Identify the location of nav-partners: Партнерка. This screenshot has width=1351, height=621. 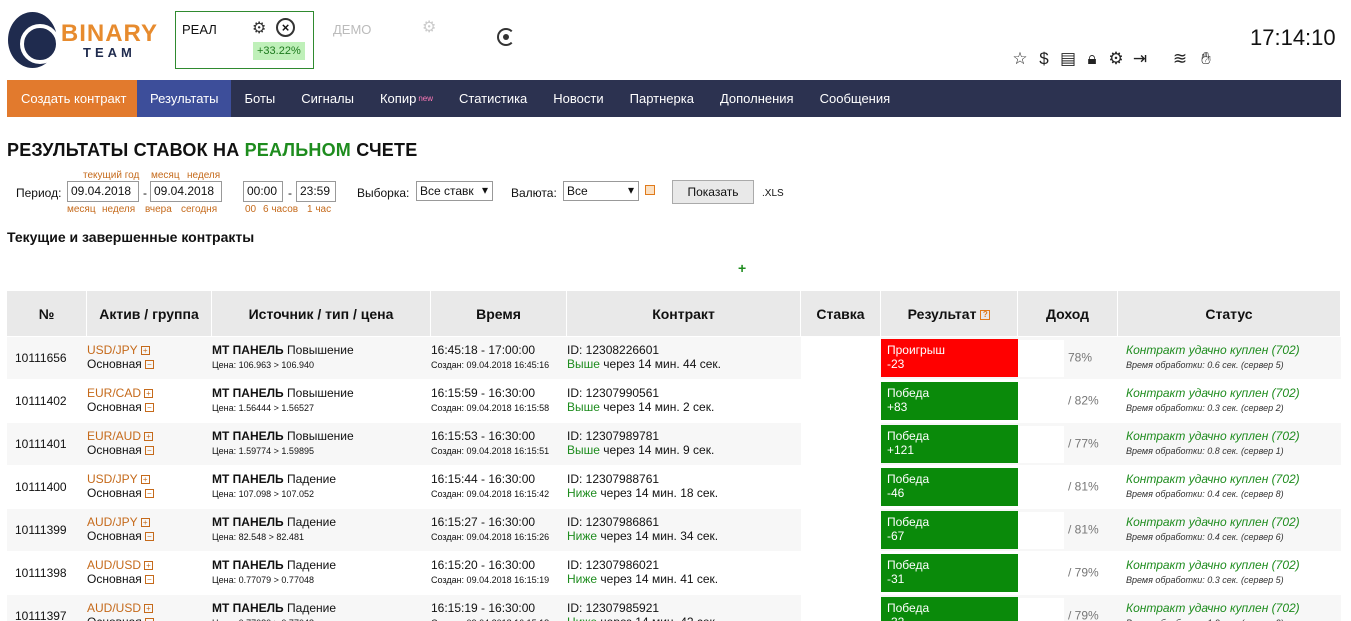
(662, 98).